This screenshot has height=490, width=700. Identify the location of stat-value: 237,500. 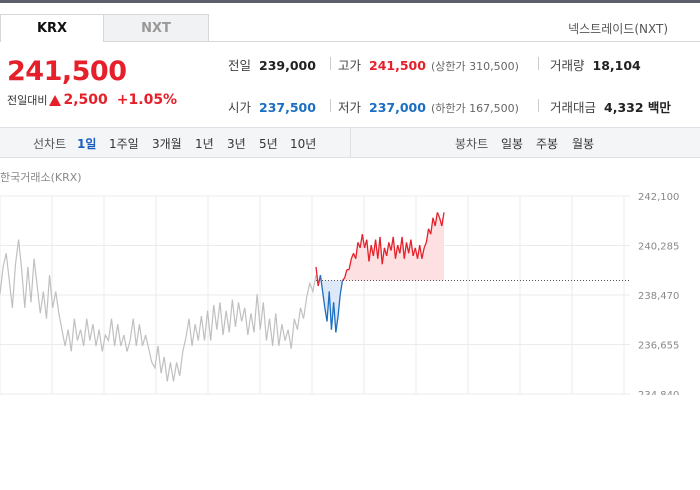
(287, 107).